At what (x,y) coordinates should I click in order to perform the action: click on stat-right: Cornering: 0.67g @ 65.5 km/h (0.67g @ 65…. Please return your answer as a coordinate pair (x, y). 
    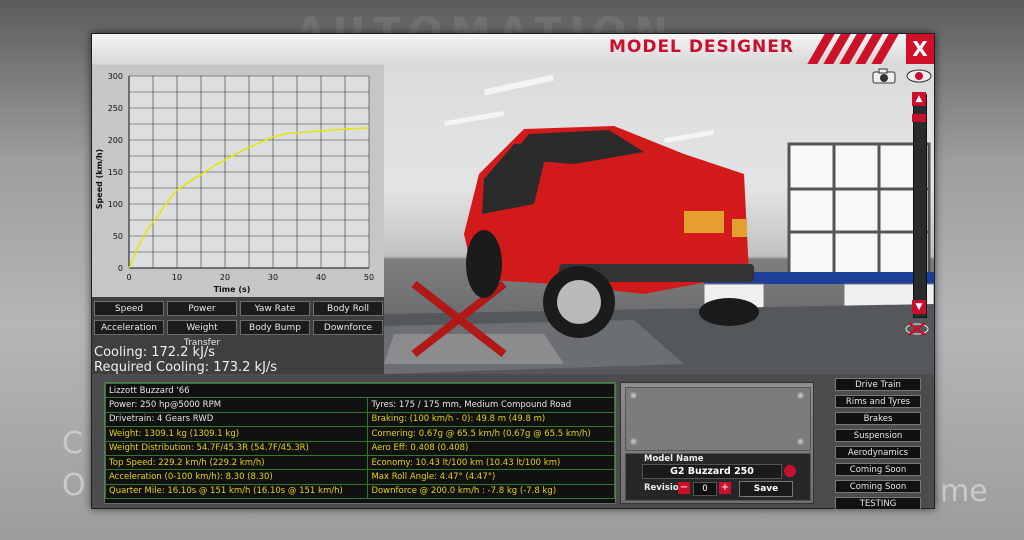
    Looking at the image, I should click on (491, 434).